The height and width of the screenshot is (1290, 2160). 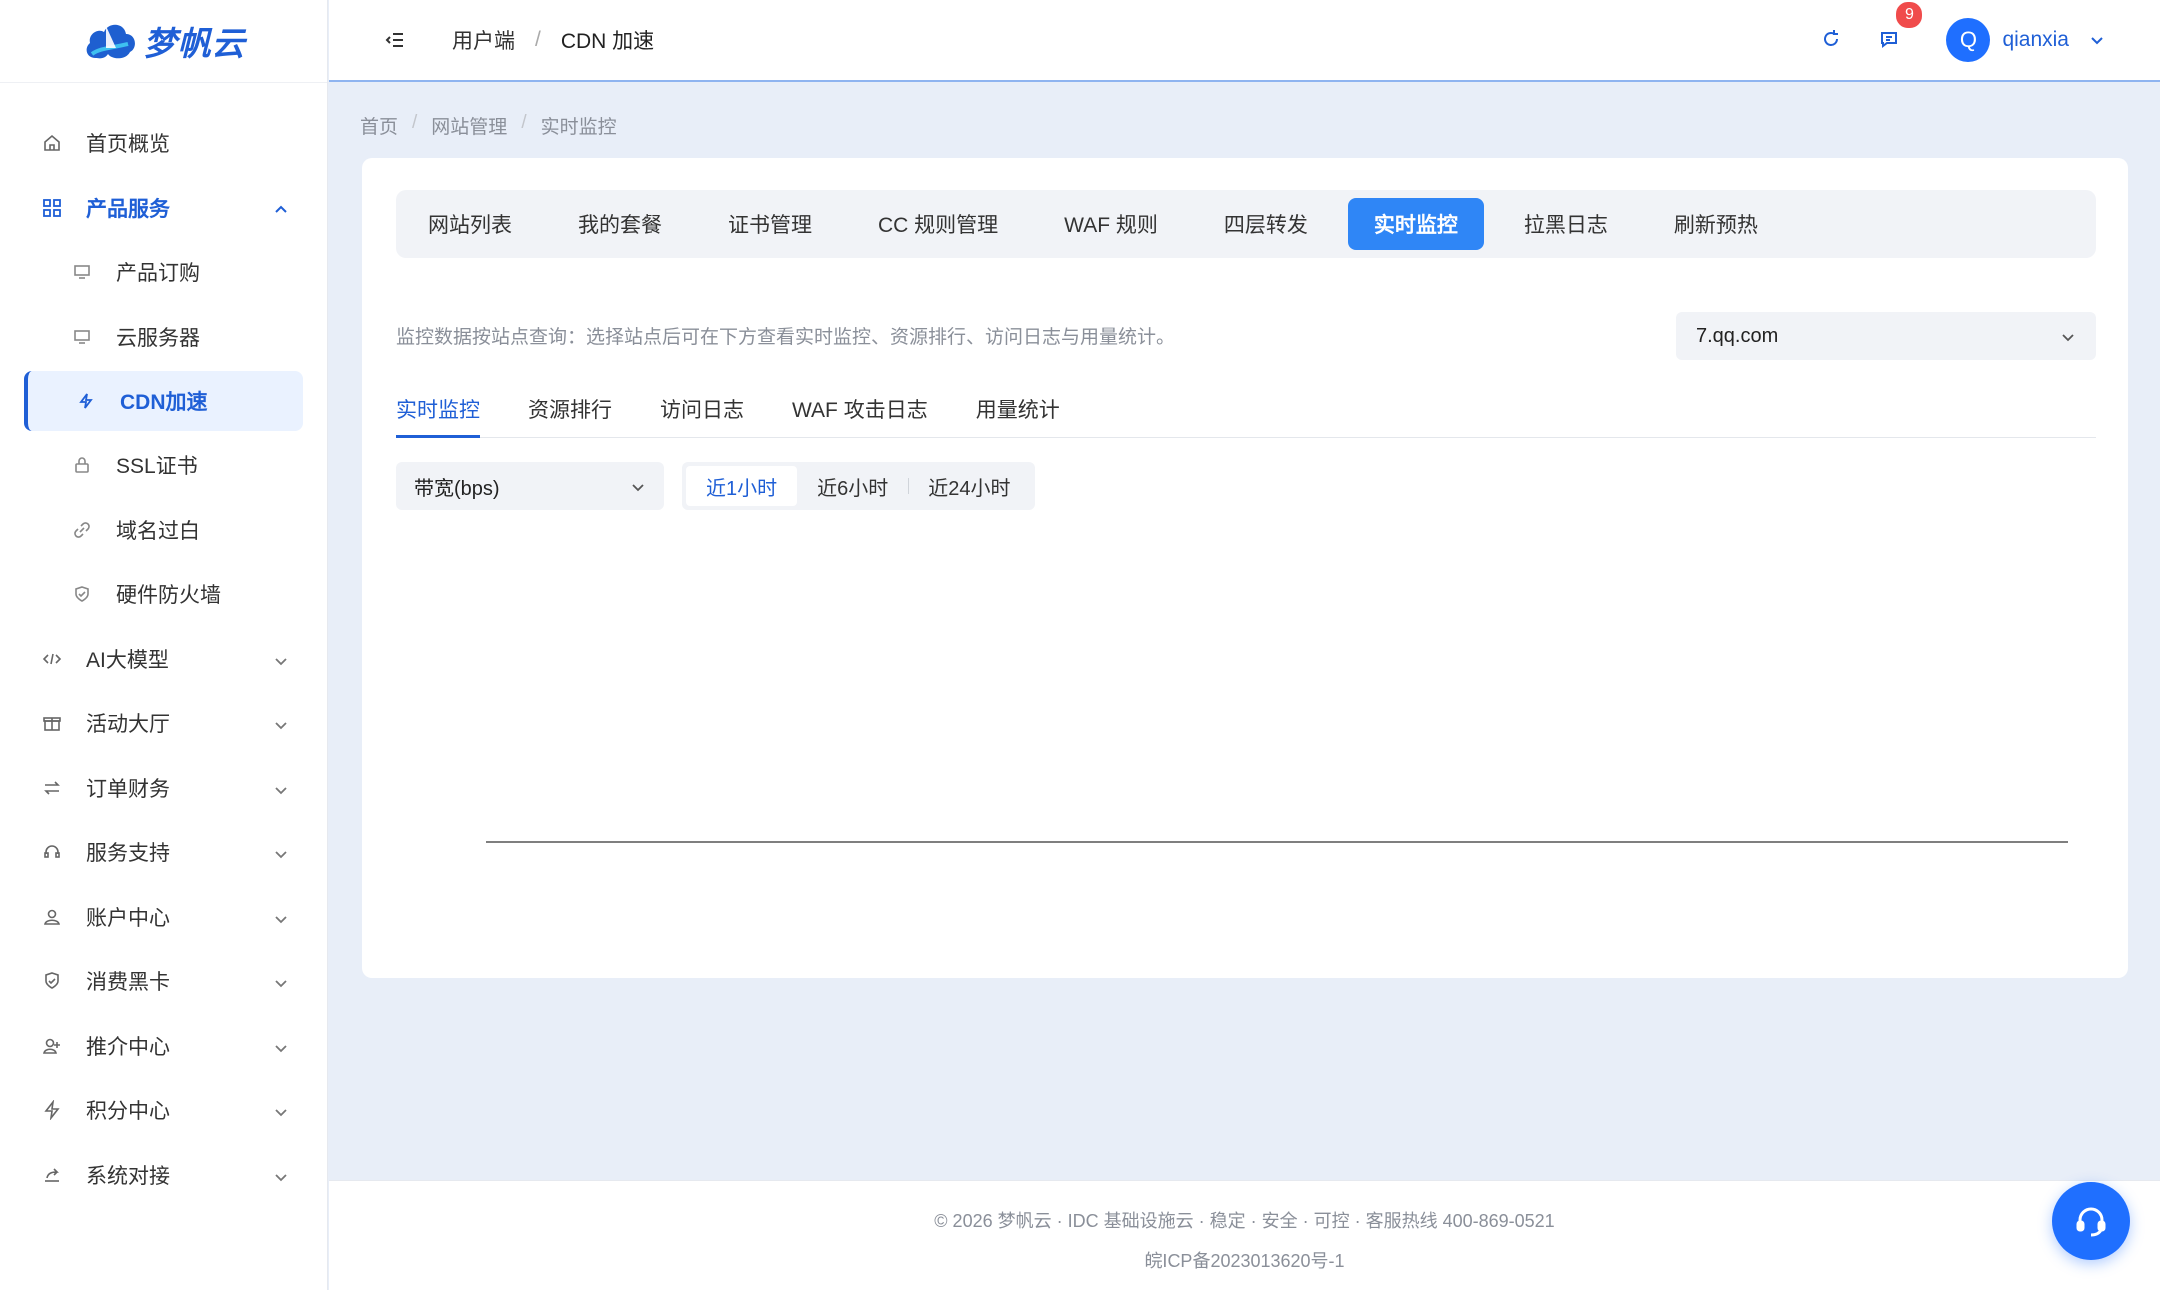 What do you see at coordinates (163, 1046) in the screenshot?
I see `sidebar-group-referral: 推介中心` at bounding box center [163, 1046].